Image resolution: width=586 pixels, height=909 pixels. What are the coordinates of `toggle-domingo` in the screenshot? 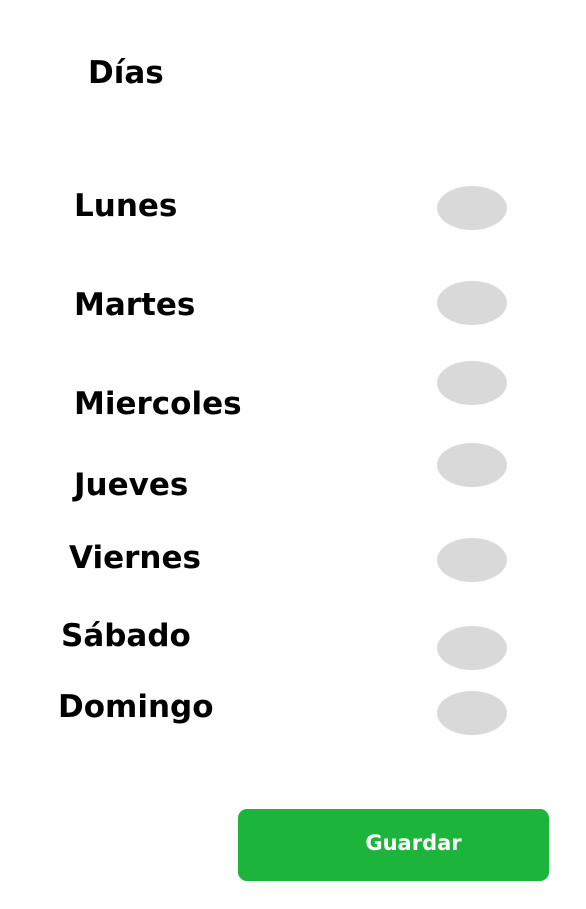 It's located at (472, 713).